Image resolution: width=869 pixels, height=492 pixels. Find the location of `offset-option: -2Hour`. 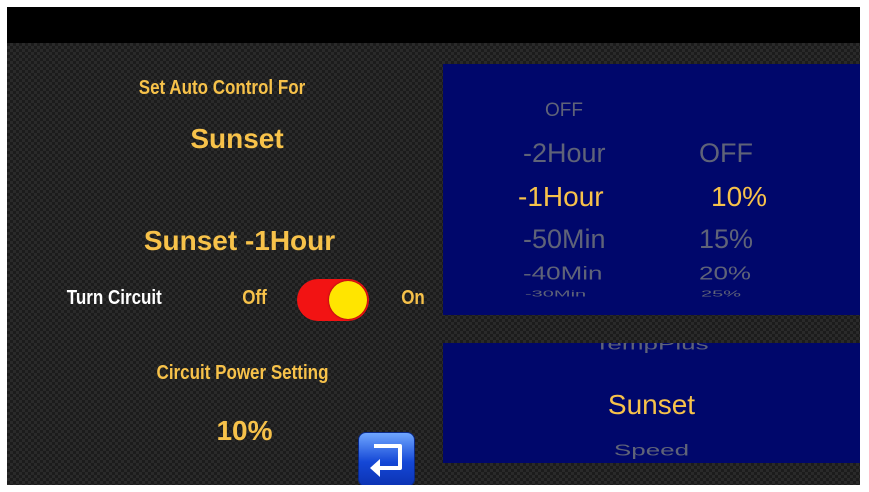

offset-option: -2Hour is located at coordinates (564, 153).